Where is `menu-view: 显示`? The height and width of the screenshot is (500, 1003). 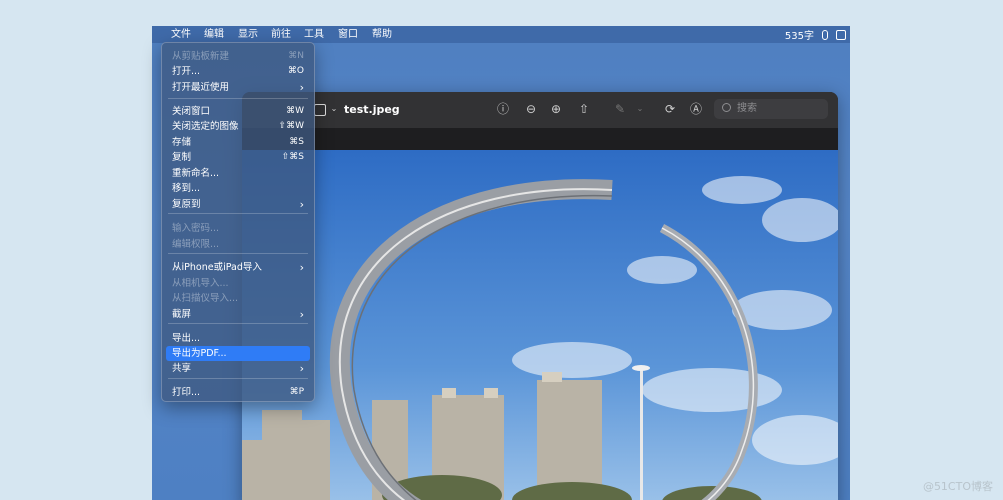
menu-view: 显示 is located at coordinates (248, 34).